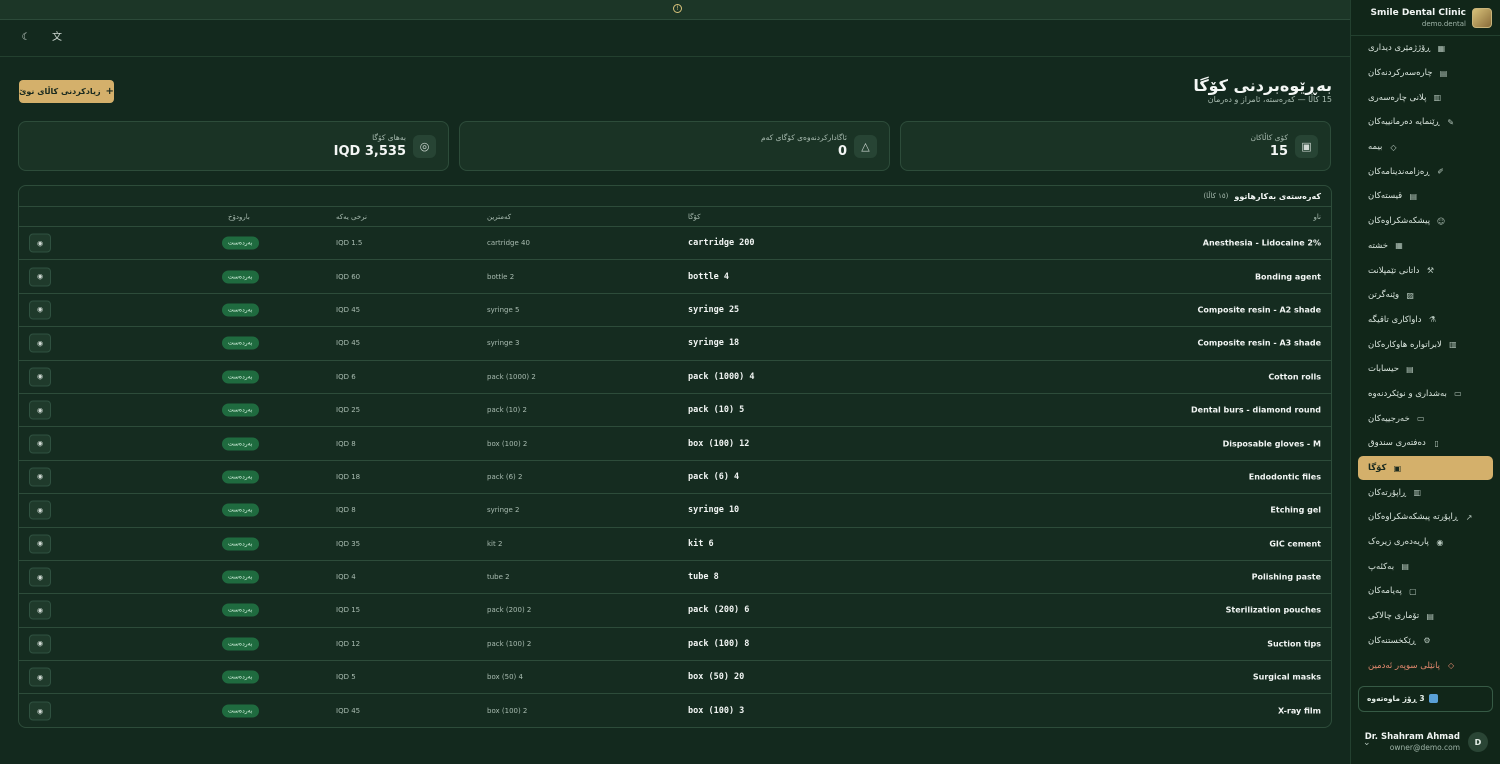  Describe the element at coordinates (66, 91) in the screenshot. I see `add-item-button: + زیادکردنی کاڵای نوێ` at that location.